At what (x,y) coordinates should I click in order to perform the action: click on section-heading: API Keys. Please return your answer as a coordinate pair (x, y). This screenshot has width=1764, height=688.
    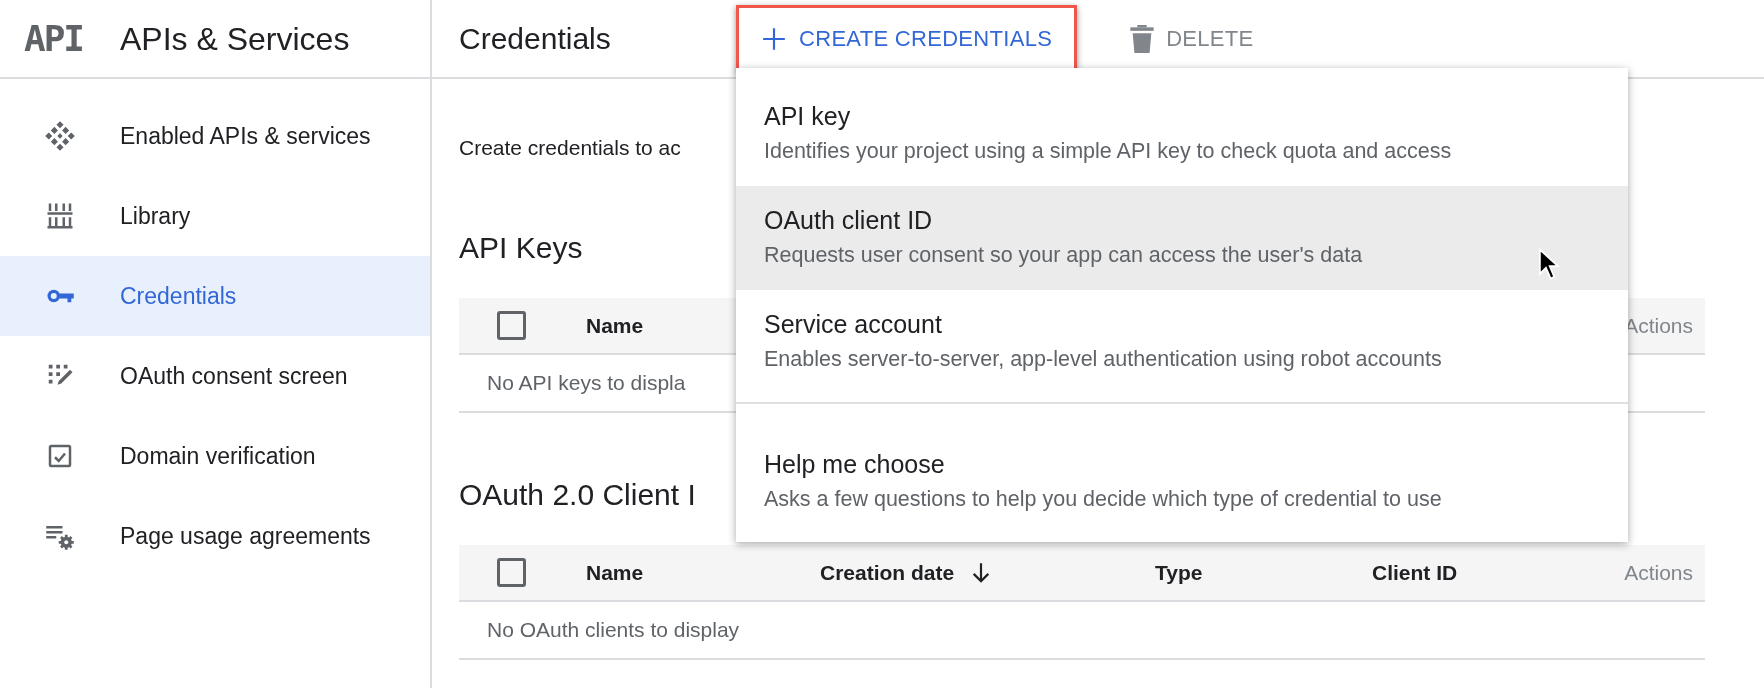
    Looking at the image, I should click on (521, 248).